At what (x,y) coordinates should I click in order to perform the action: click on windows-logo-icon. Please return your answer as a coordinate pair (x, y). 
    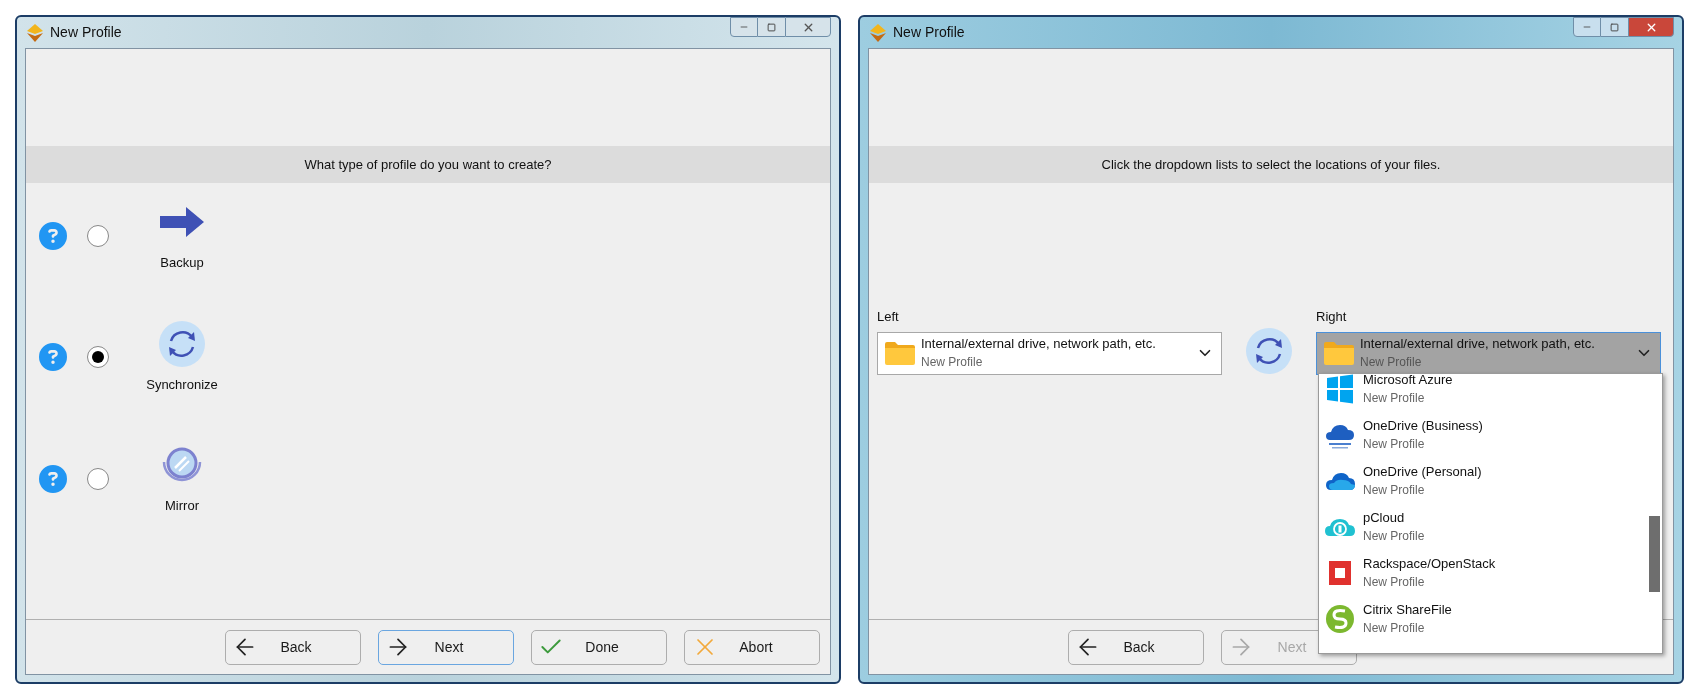
    Looking at the image, I should click on (1340, 389).